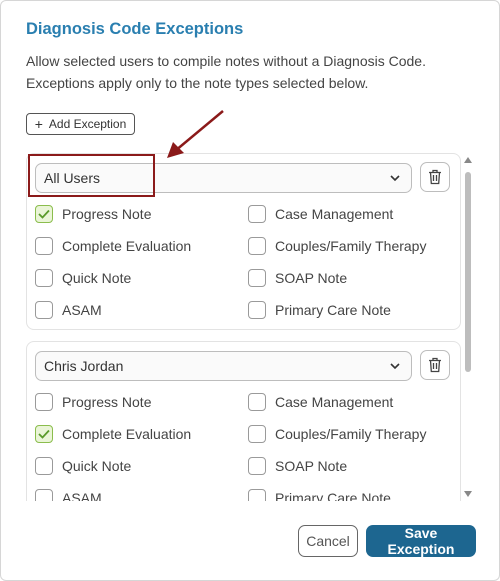  Describe the element at coordinates (87, 124) in the screenshot. I see `add-exception-label: Add Exception` at that location.